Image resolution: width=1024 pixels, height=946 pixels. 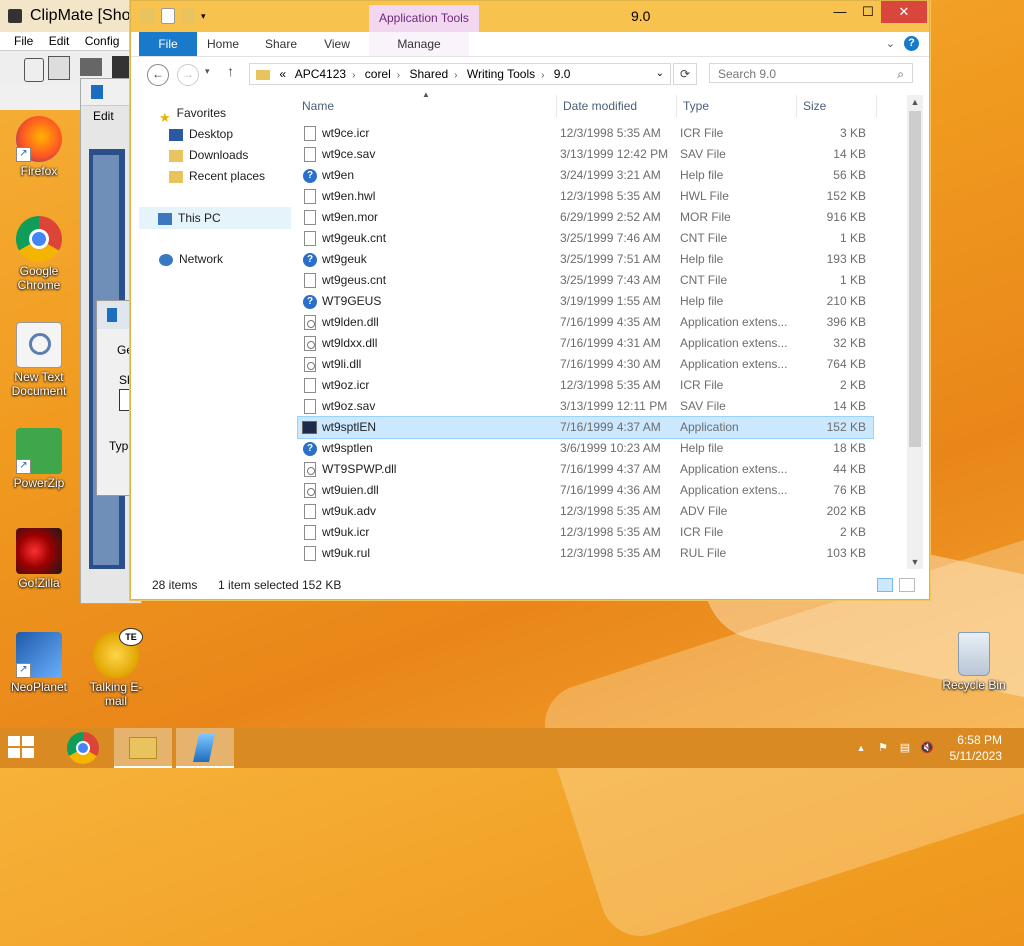 What do you see at coordinates (378, 74) in the screenshot?
I see `breadcrumb-corel: corel` at bounding box center [378, 74].